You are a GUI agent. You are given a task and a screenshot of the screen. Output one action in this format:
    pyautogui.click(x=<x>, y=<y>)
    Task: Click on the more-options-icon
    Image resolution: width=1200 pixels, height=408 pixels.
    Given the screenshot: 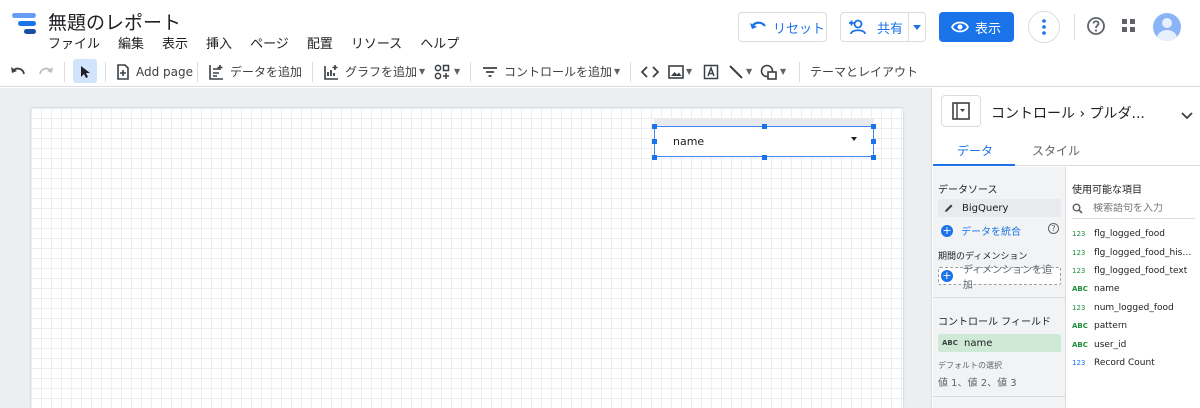 What is the action you would take?
    pyautogui.click(x=1044, y=27)
    